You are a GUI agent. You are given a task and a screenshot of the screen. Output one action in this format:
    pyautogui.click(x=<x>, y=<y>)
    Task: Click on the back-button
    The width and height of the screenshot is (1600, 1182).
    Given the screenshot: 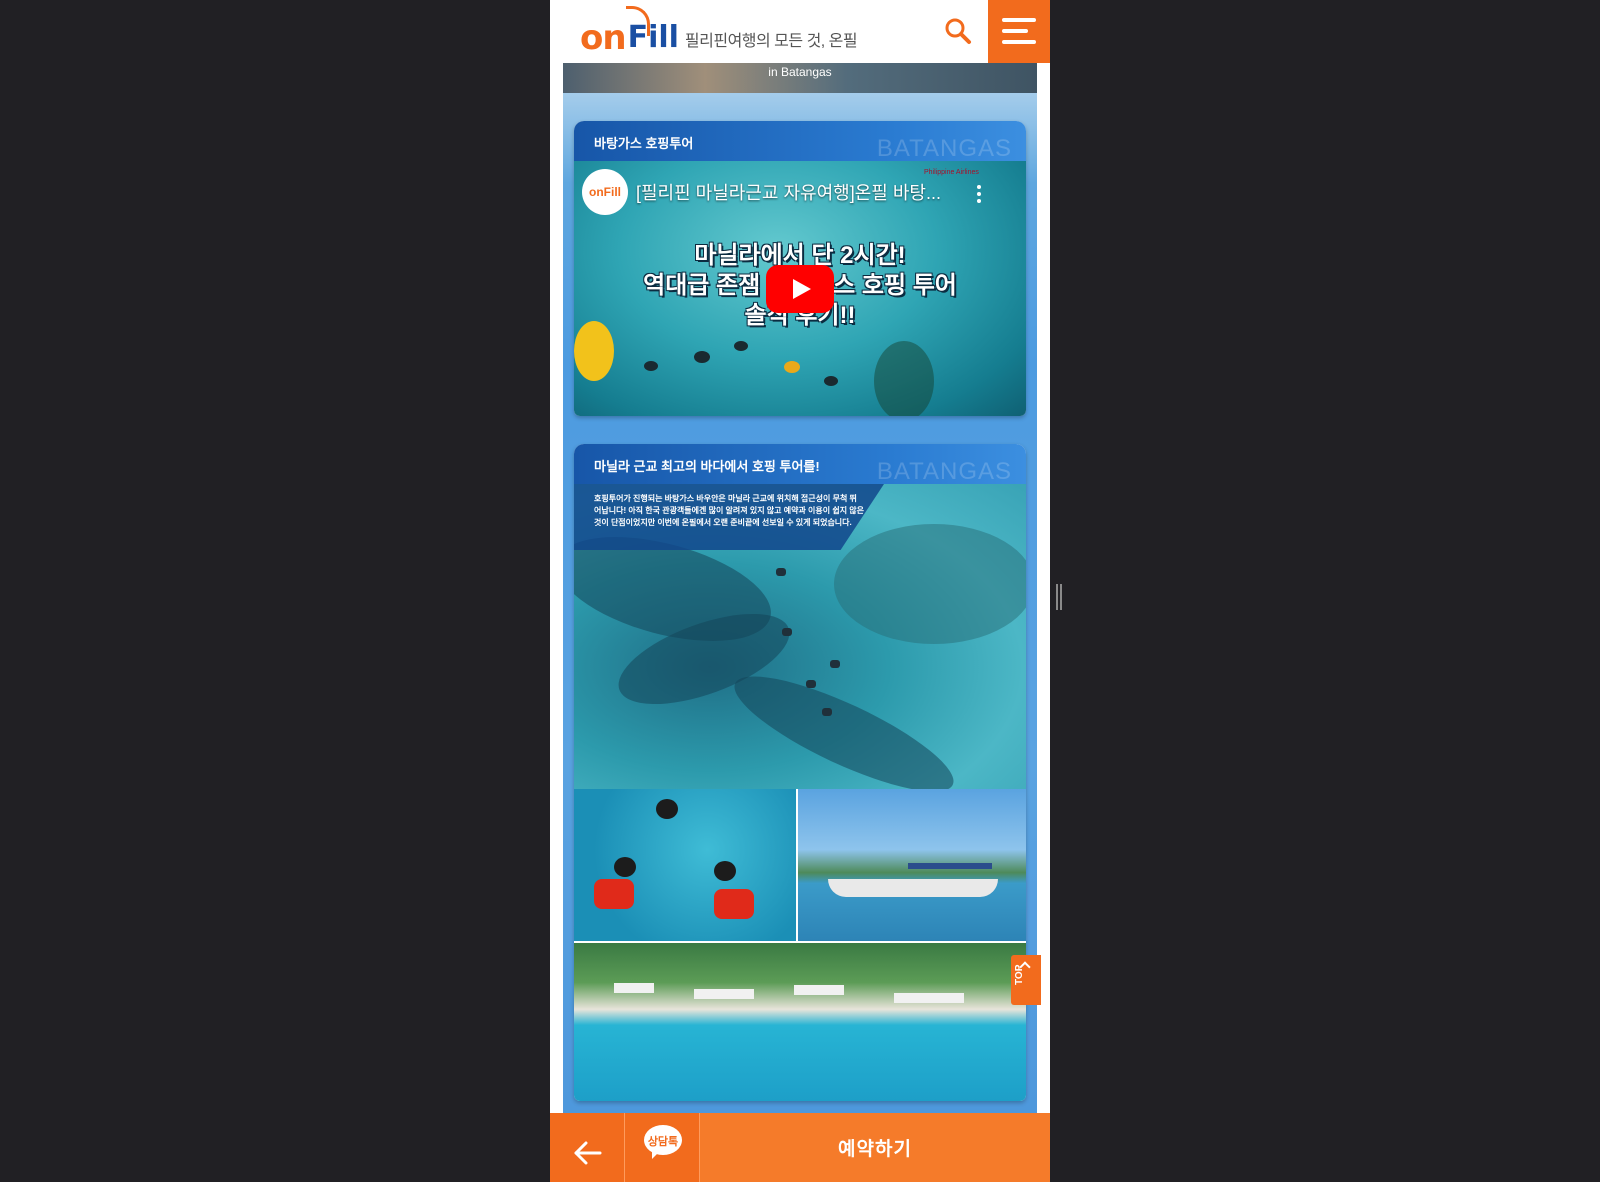 What is the action you would take?
    pyautogui.click(x=587, y=1147)
    